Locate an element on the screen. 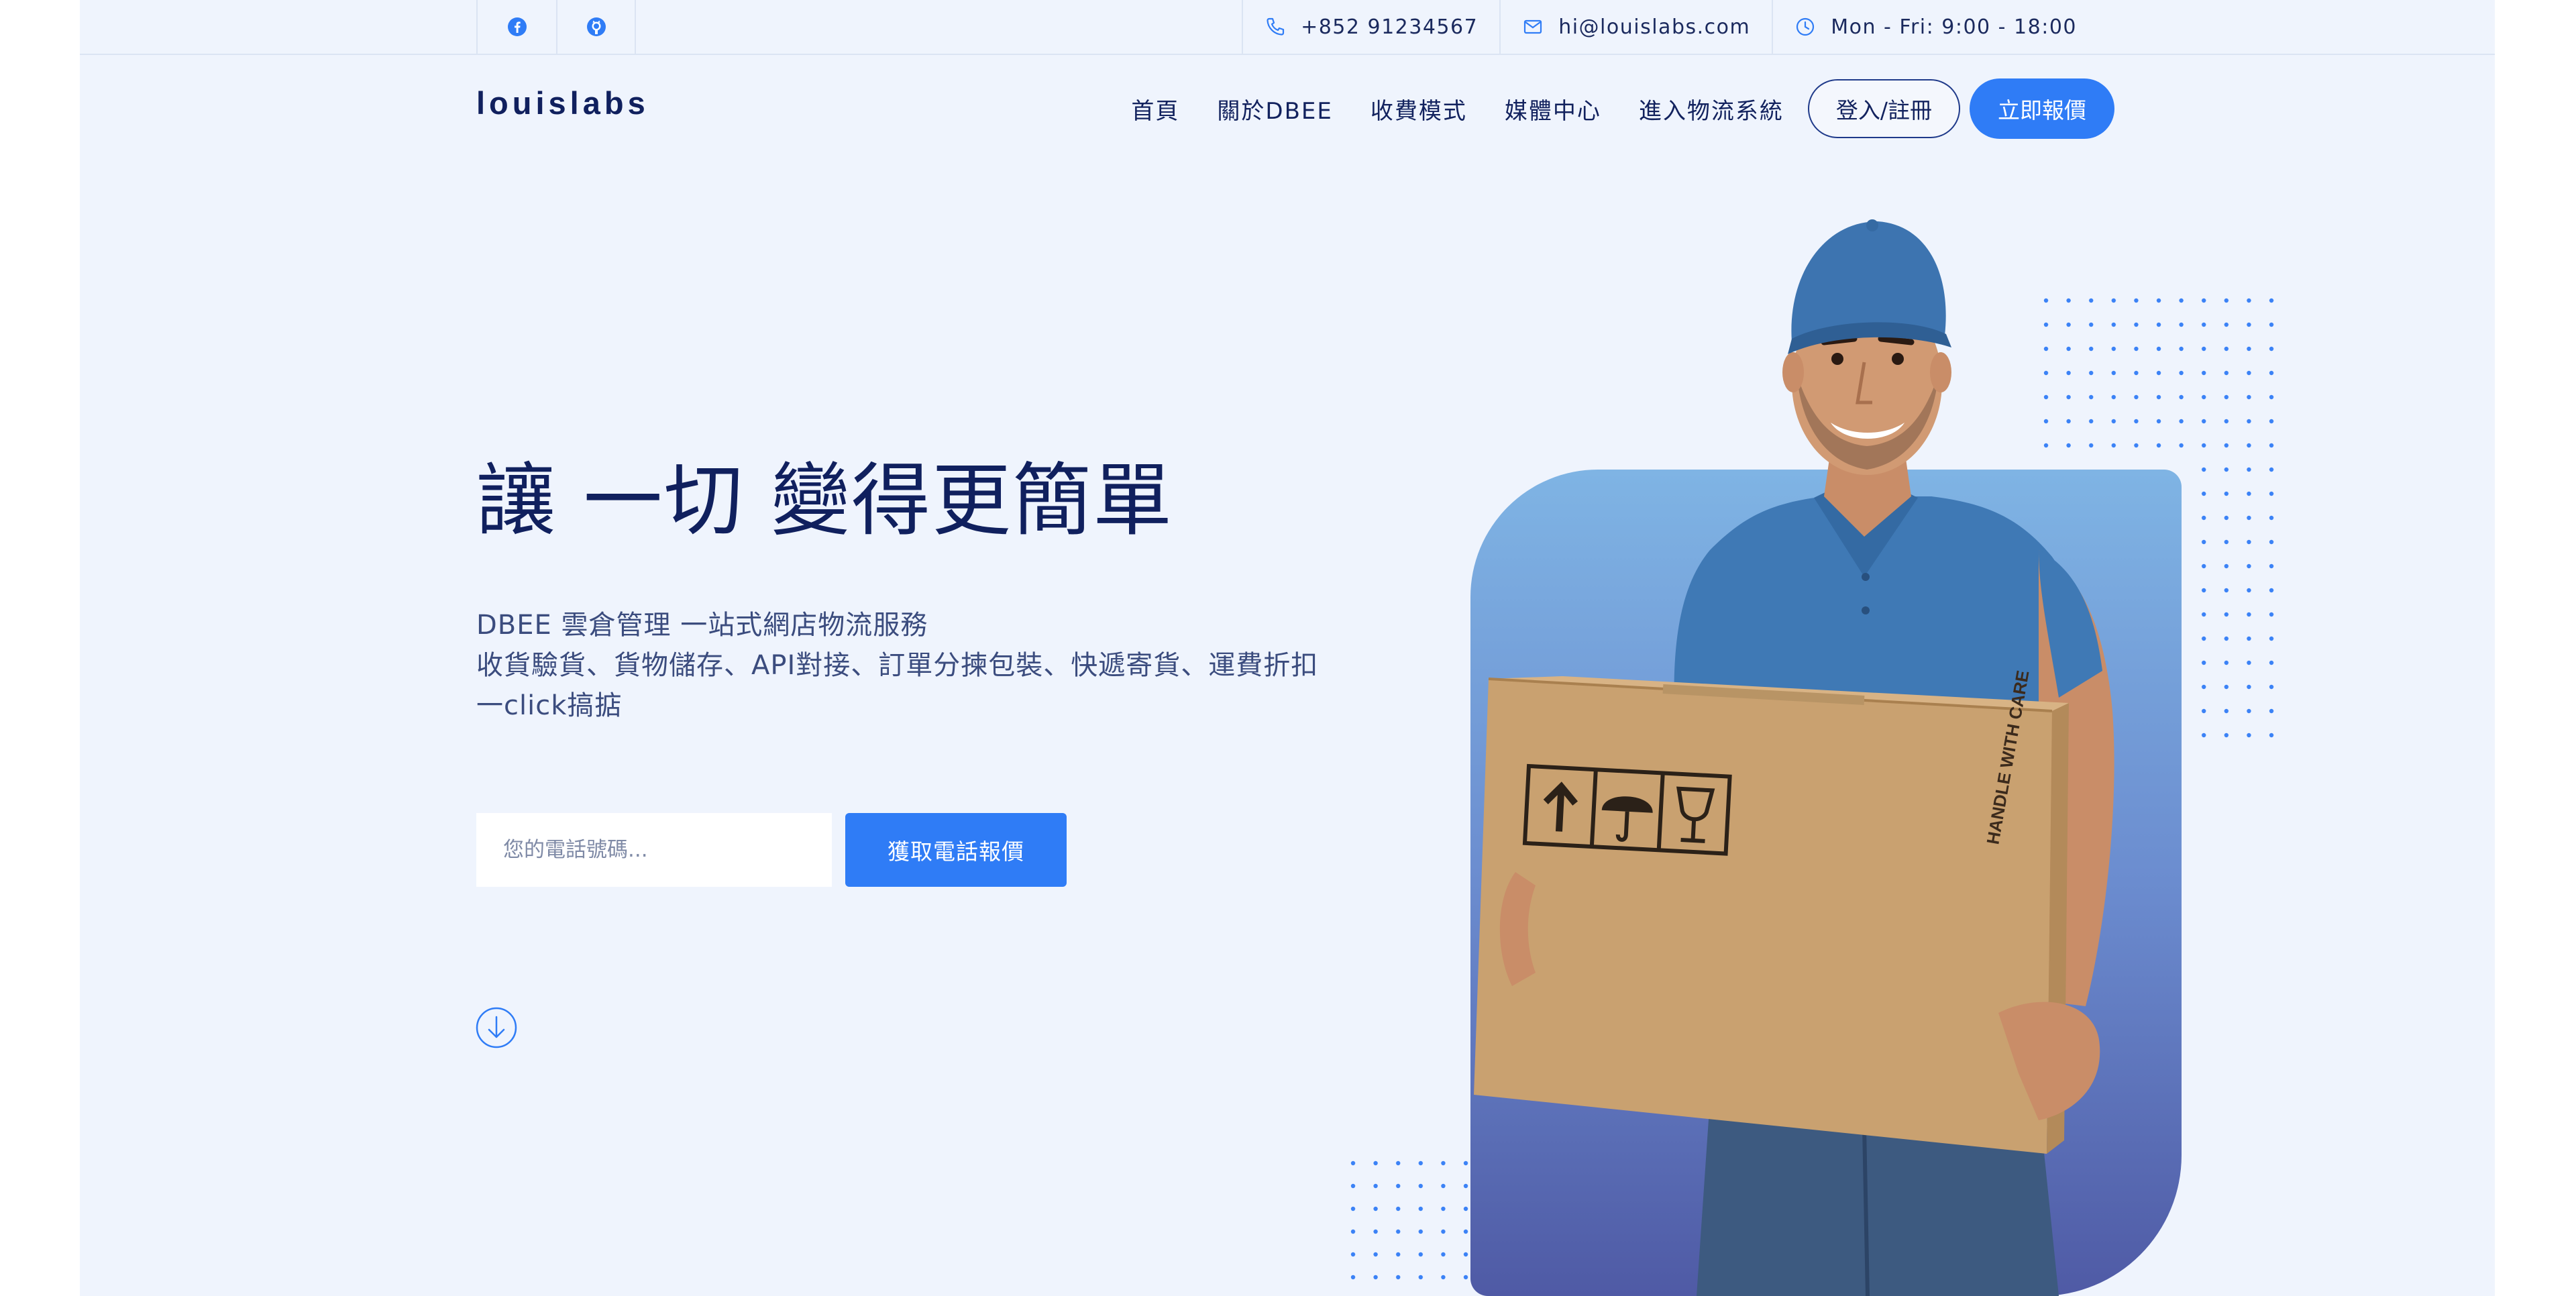  github-icon is located at coordinates (596, 26).